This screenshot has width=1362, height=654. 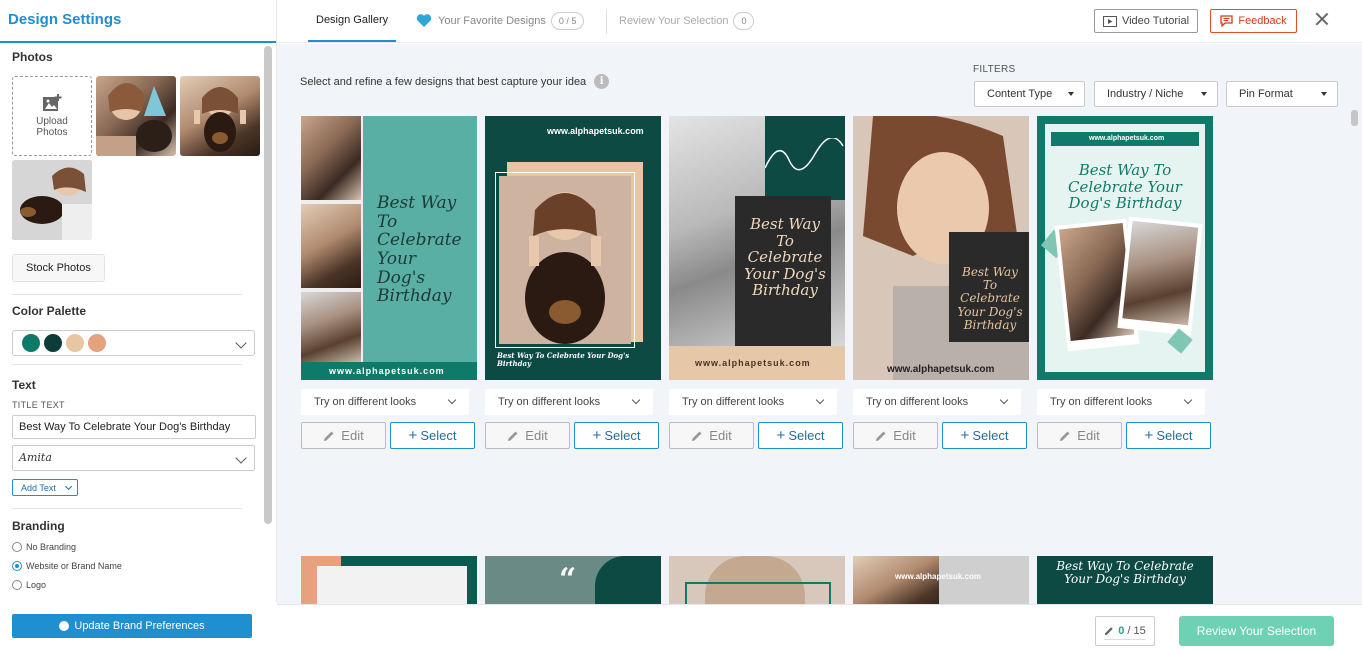 What do you see at coordinates (1136, 631) in the screenshot?
I see `count-total: / 15` at bounding box center [1136, 631].